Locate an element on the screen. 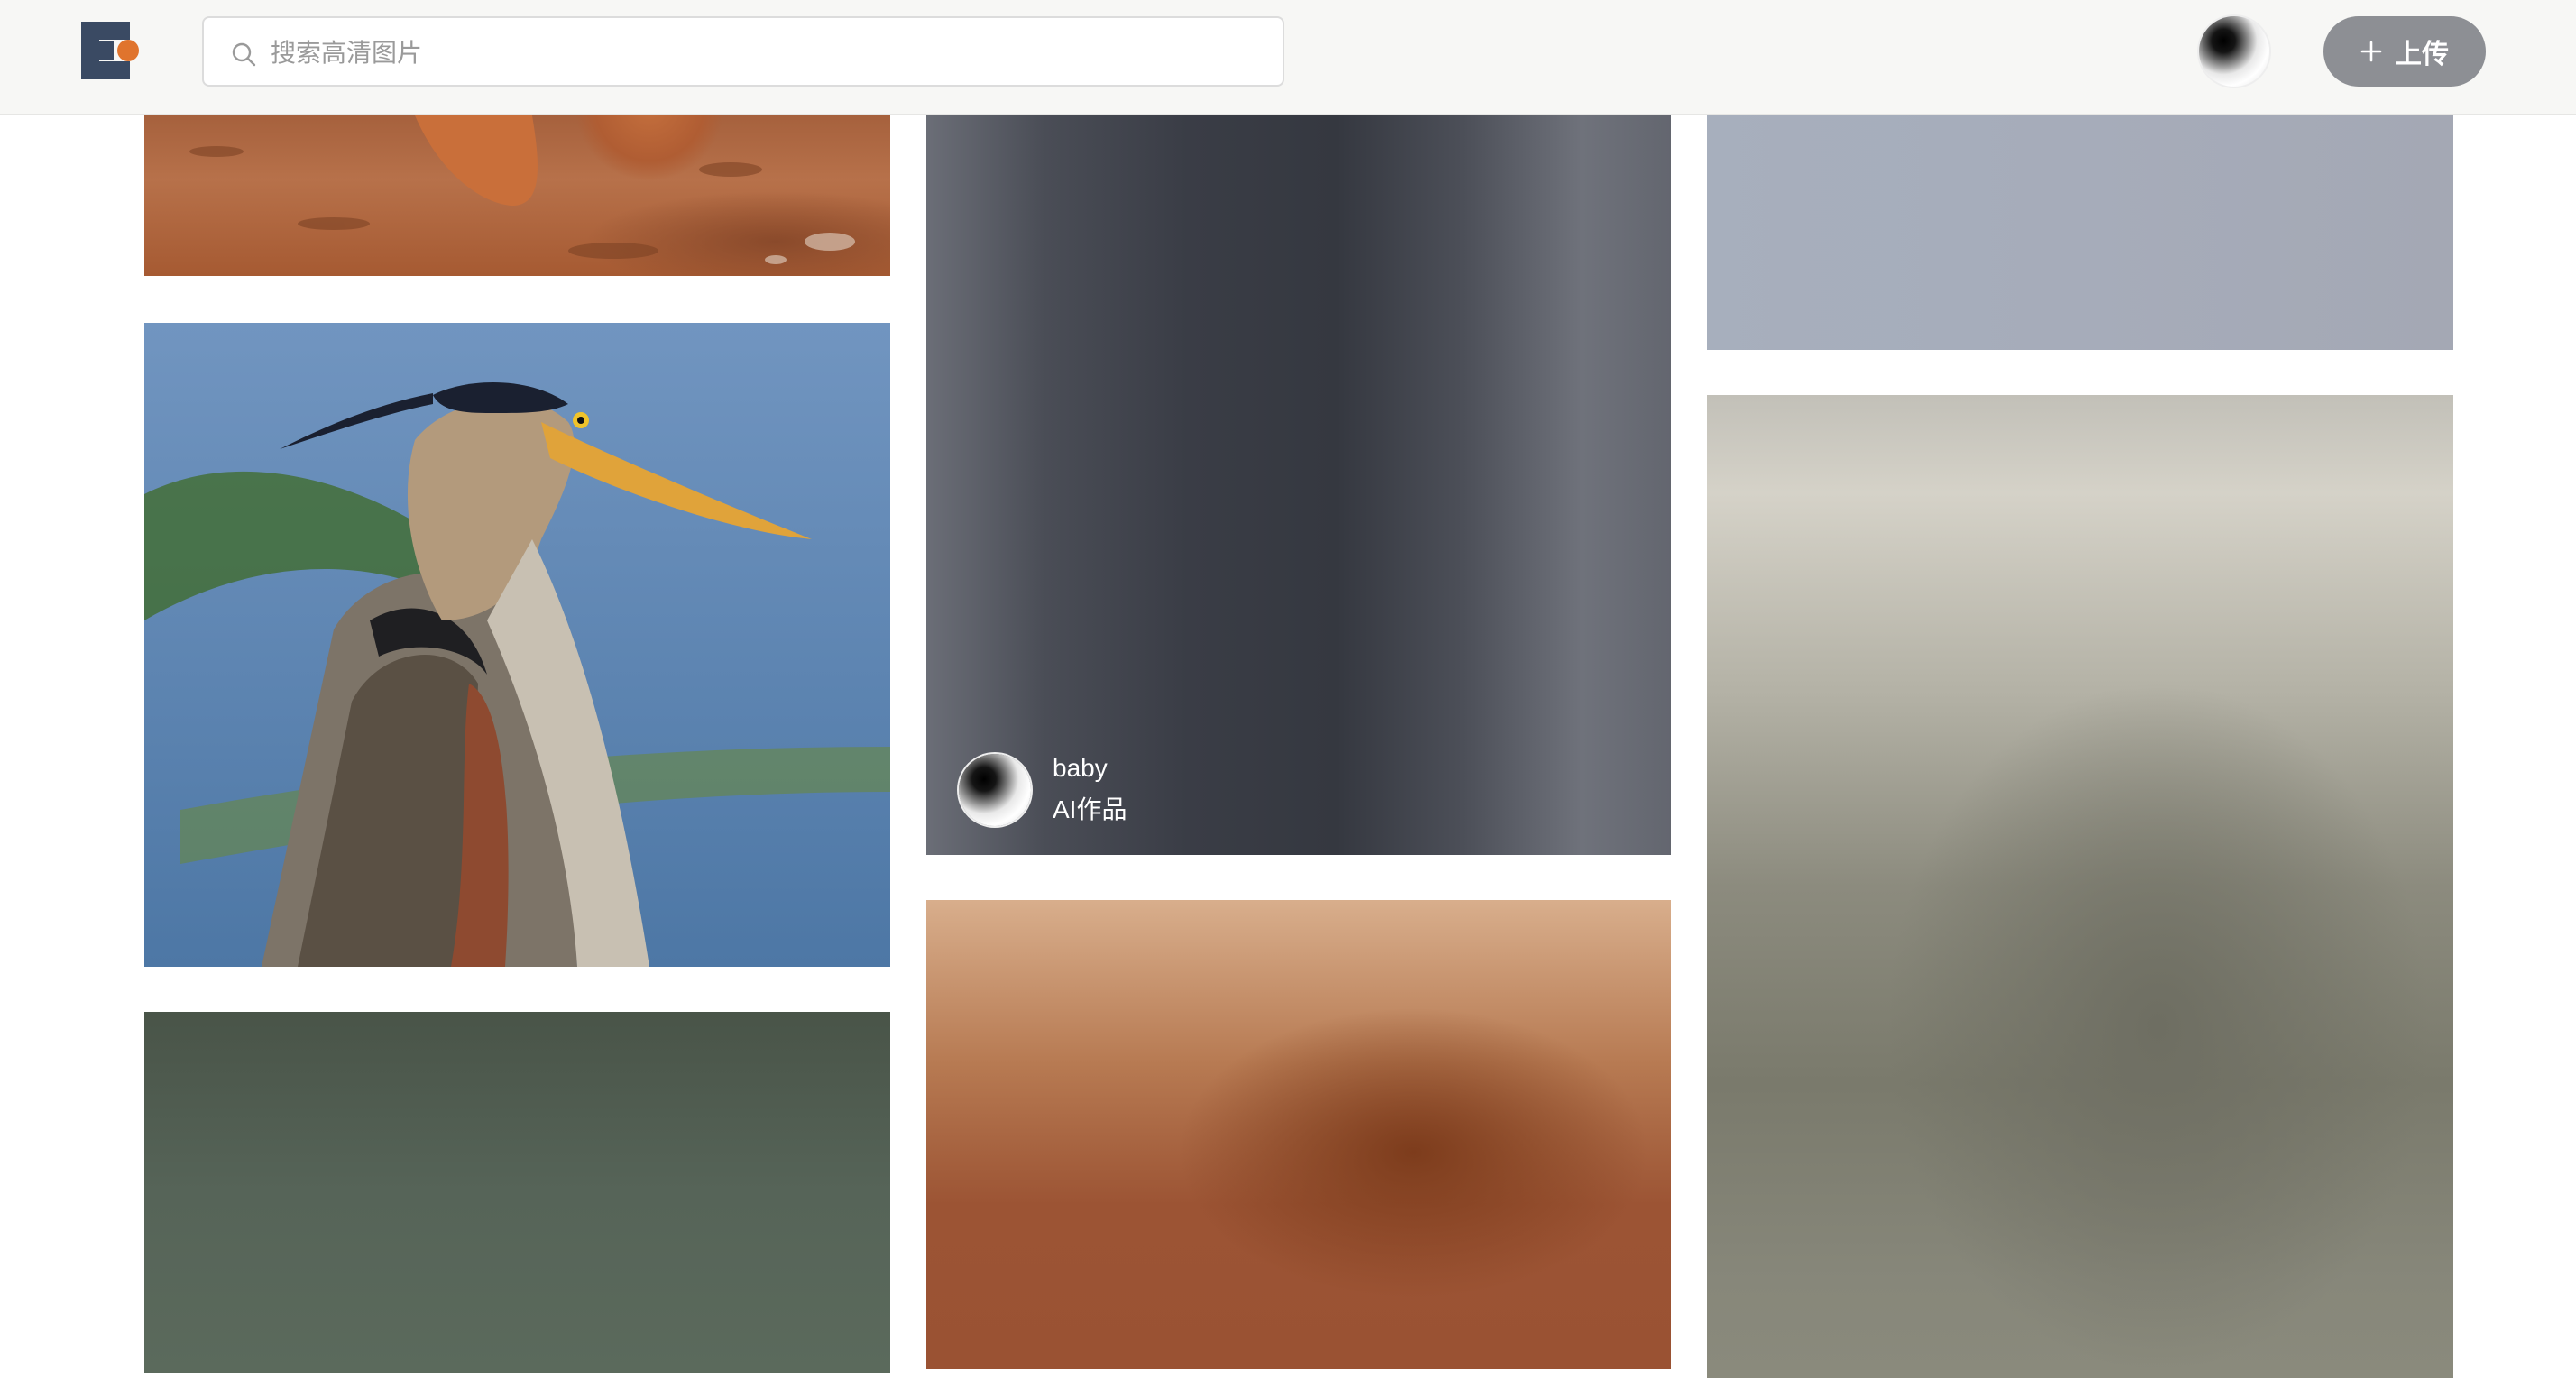 This screenshot has width=2576, height=1378. logo-icon is located at coordinates (112, 50).